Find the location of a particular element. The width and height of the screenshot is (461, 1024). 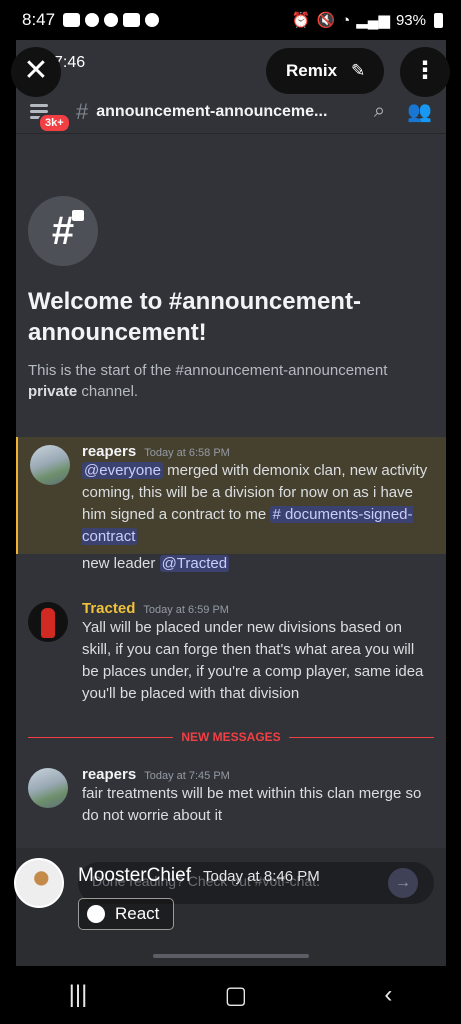

status-time: 8:47 is located at coordinates (39, 19).